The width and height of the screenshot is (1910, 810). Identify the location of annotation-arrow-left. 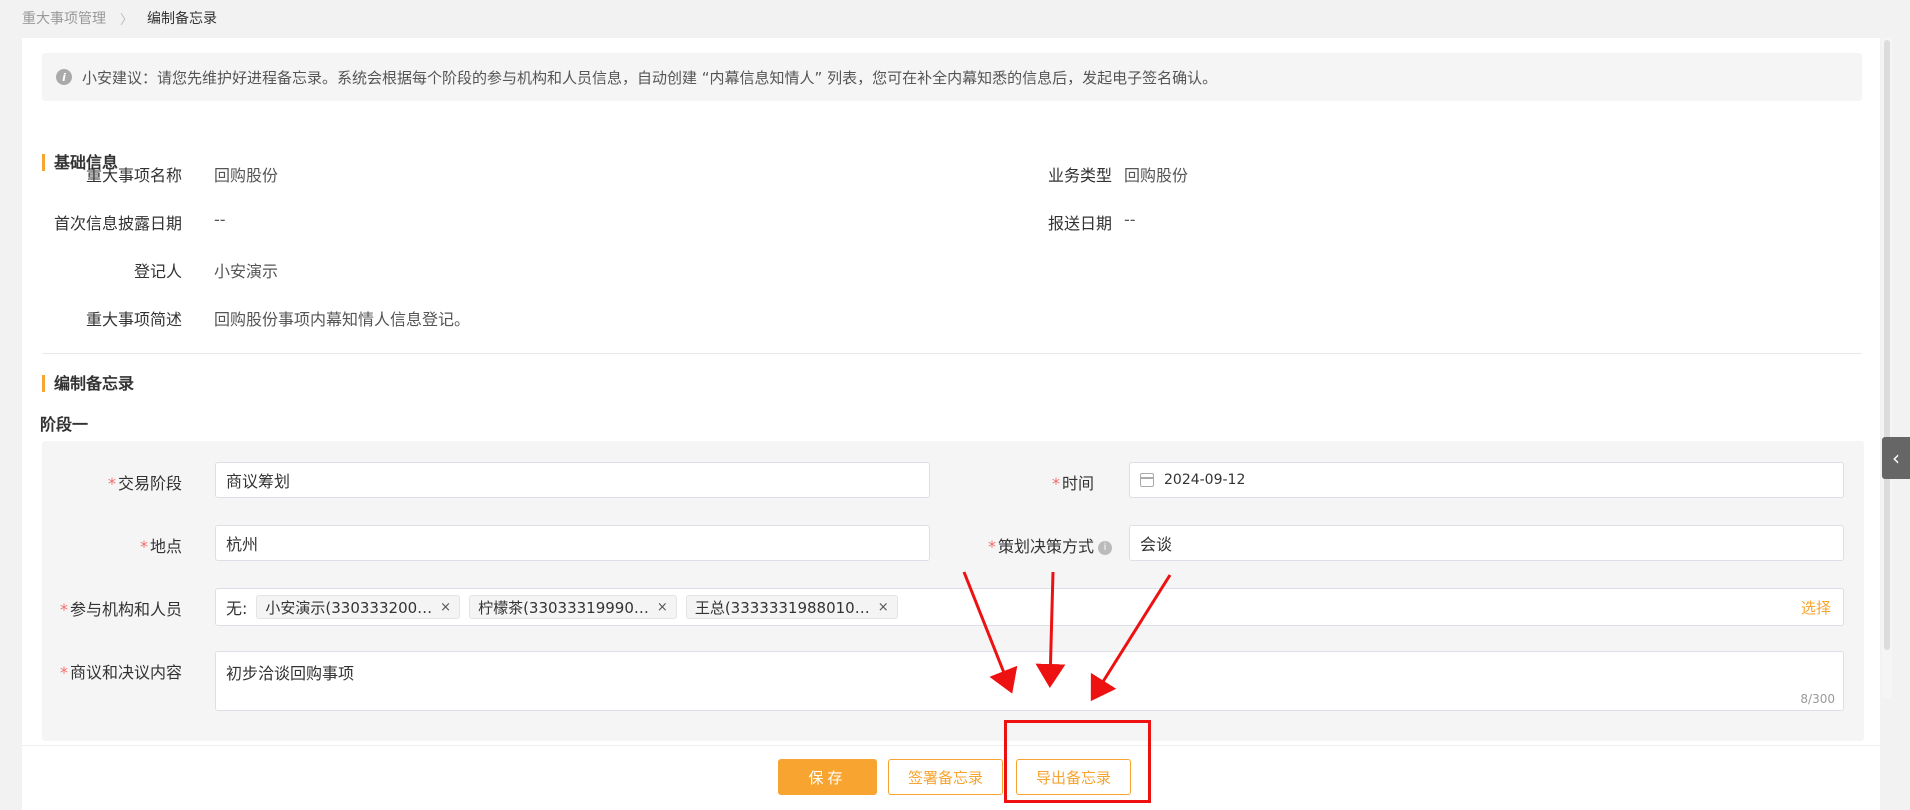
(990, 632).